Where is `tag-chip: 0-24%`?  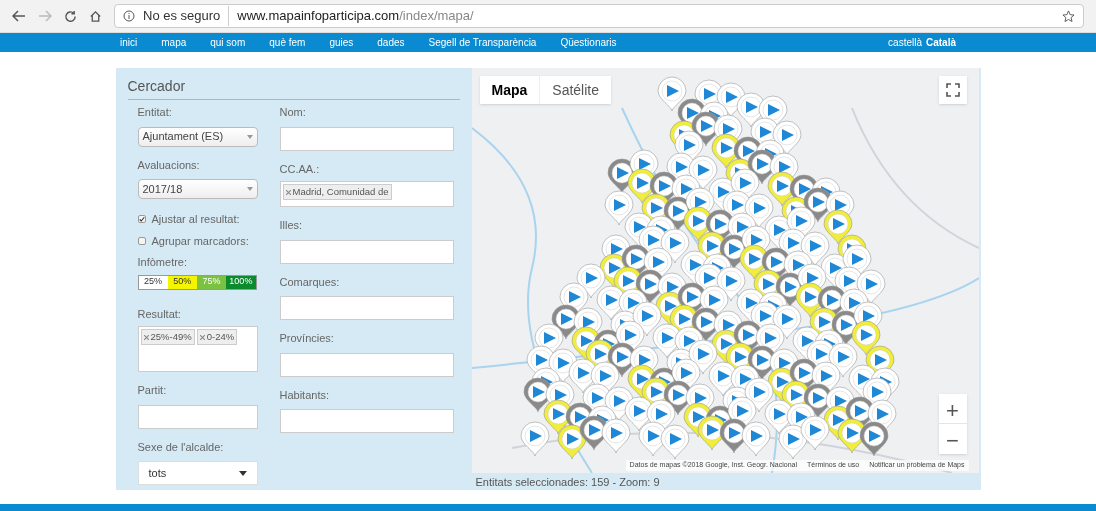
tag-chip: 0-24% is located at coordinates (217, 337).